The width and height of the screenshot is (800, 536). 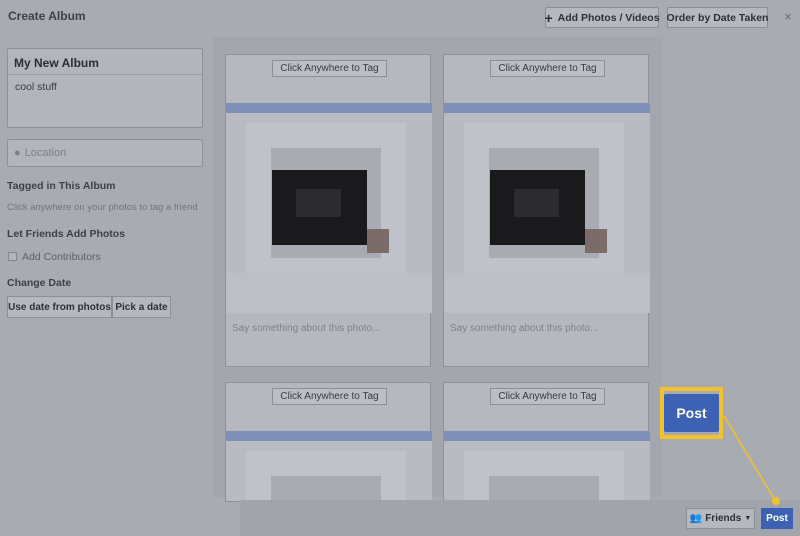 What do you see at coordinates (61, 257) in the screenshot?
I see `add-contributors-label: Add Contributors` at bounding box center [61, 257].